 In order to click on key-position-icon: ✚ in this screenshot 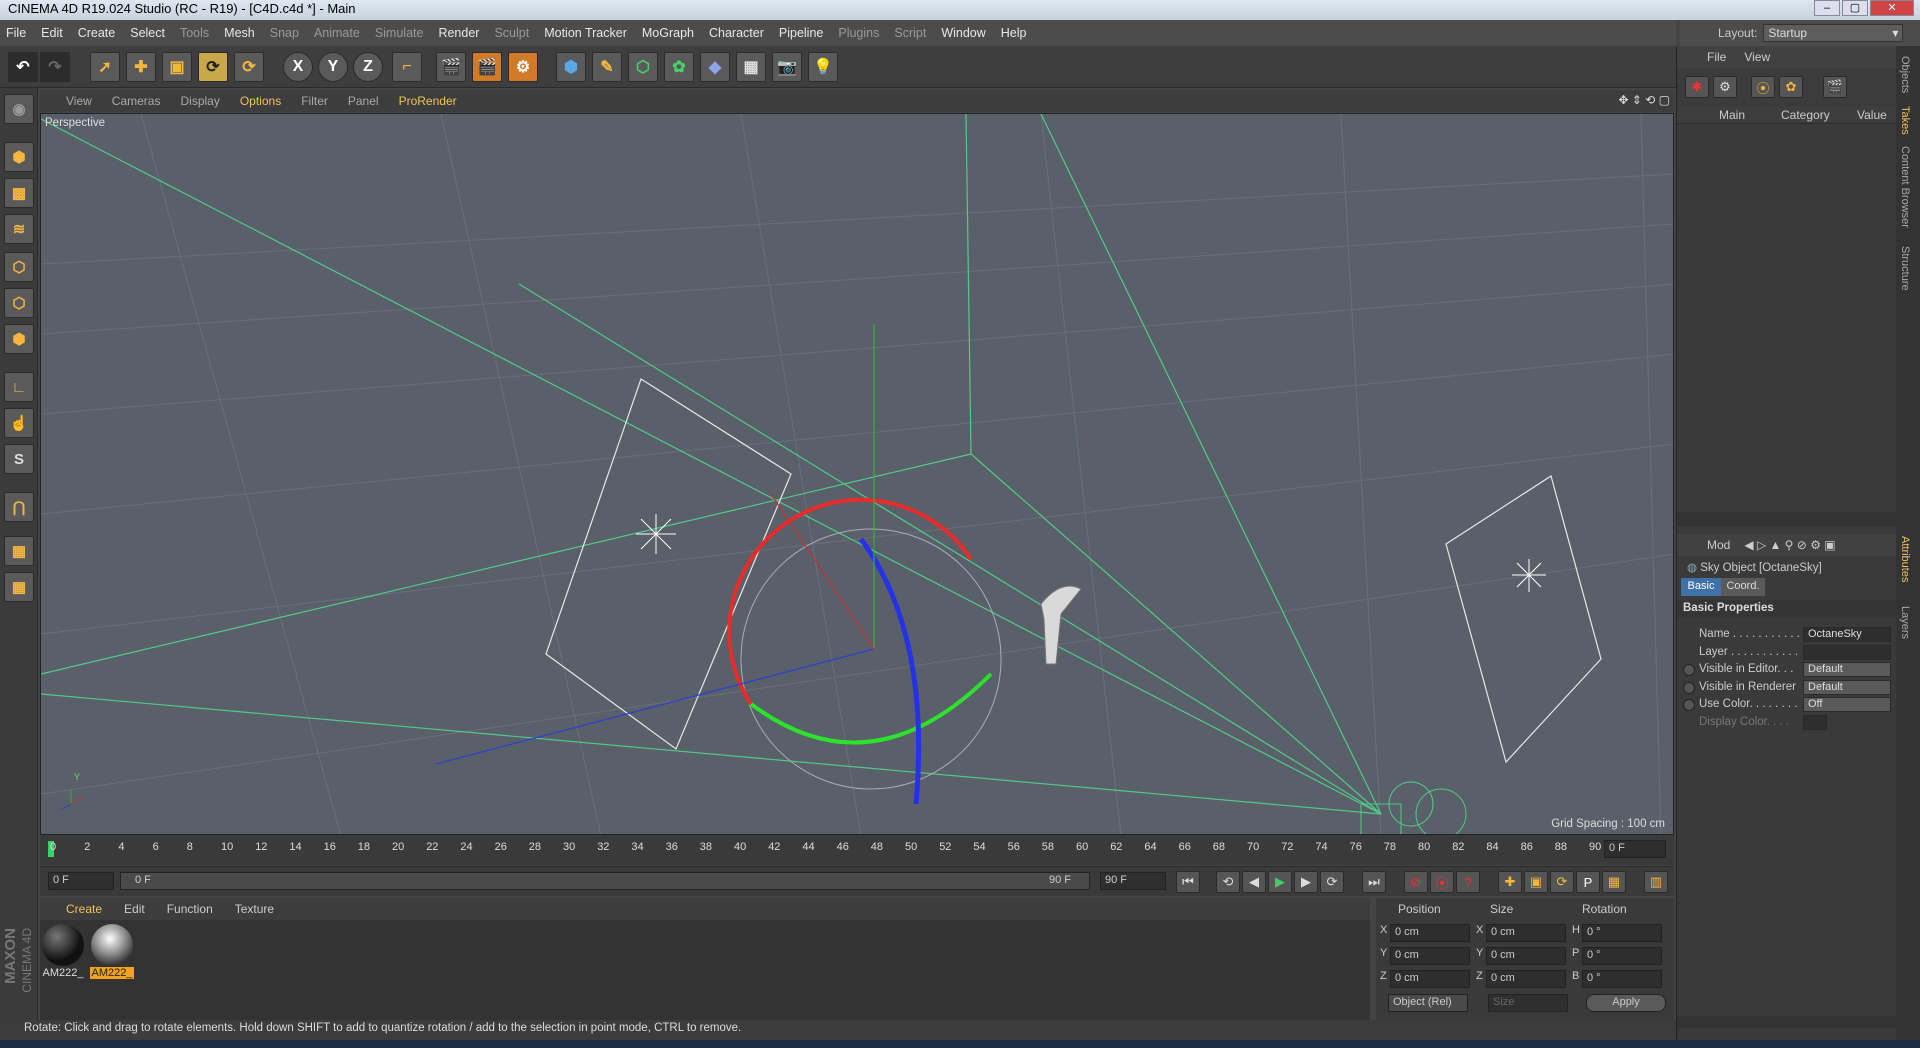, I will do `click(1510, 882)`.